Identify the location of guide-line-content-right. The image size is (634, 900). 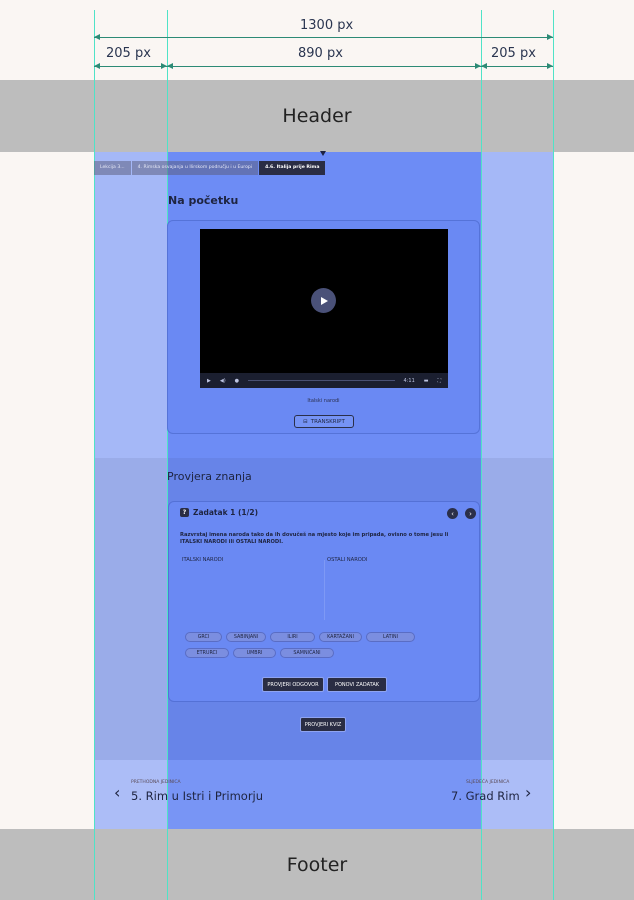
(481, 455).